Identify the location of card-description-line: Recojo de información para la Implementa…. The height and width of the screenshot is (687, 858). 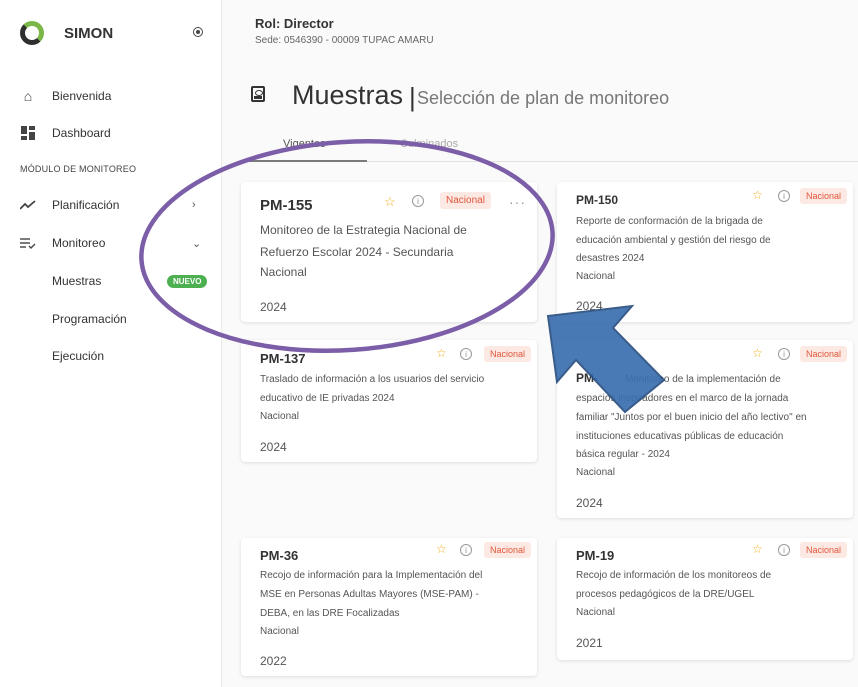
(371, 575).